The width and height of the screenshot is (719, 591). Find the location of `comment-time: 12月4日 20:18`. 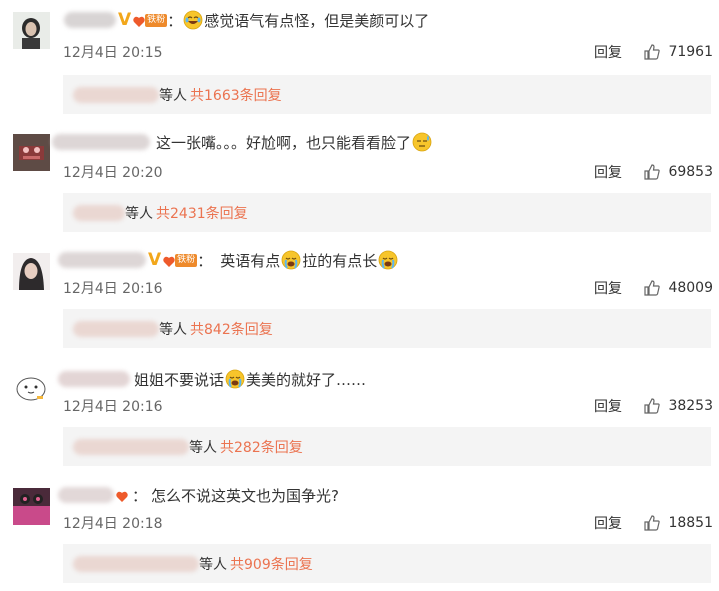

comment-time: 12月4日 20:18 is located at coordinates (113, 524).